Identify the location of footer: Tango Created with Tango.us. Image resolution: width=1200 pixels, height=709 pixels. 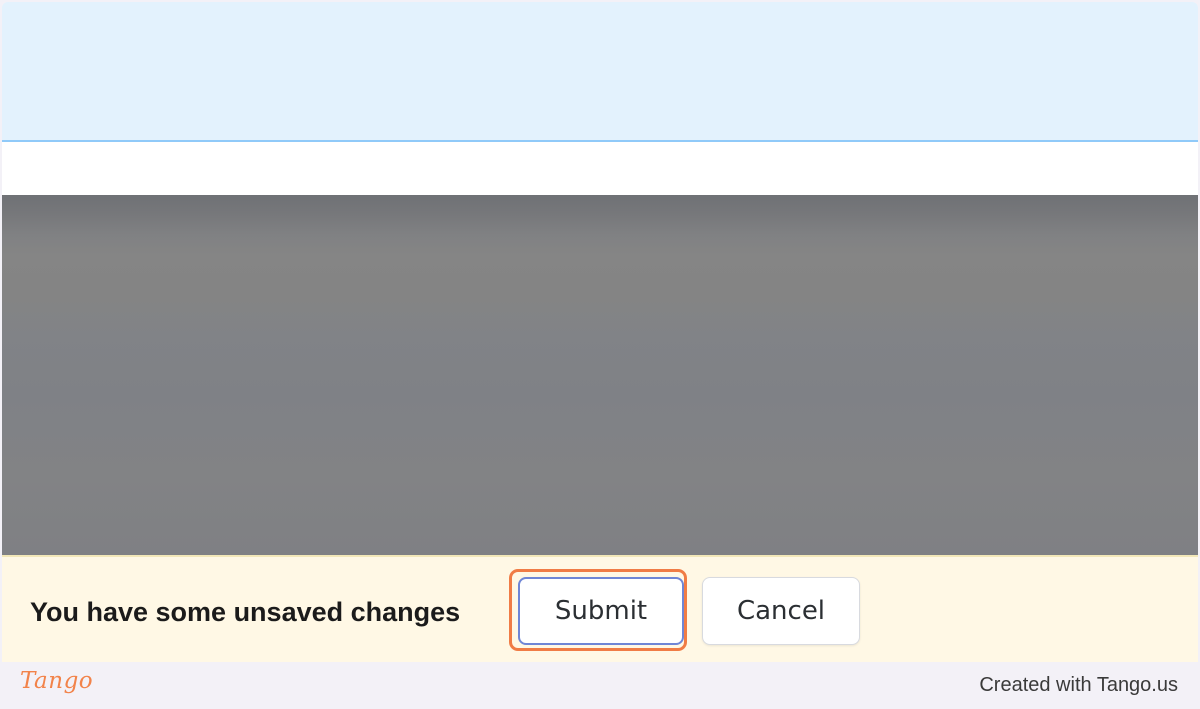
(600, 685).